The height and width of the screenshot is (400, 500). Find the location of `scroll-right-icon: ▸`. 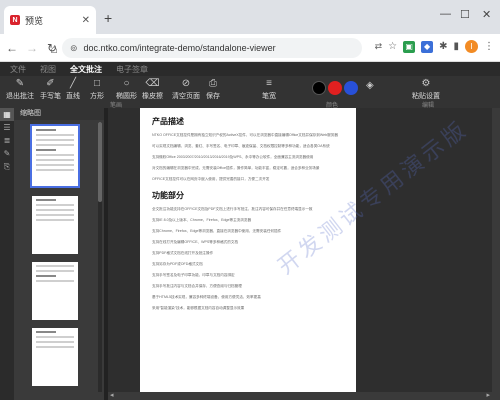

scroll-right-icon: ▸ is located at coordinates (488, 395).